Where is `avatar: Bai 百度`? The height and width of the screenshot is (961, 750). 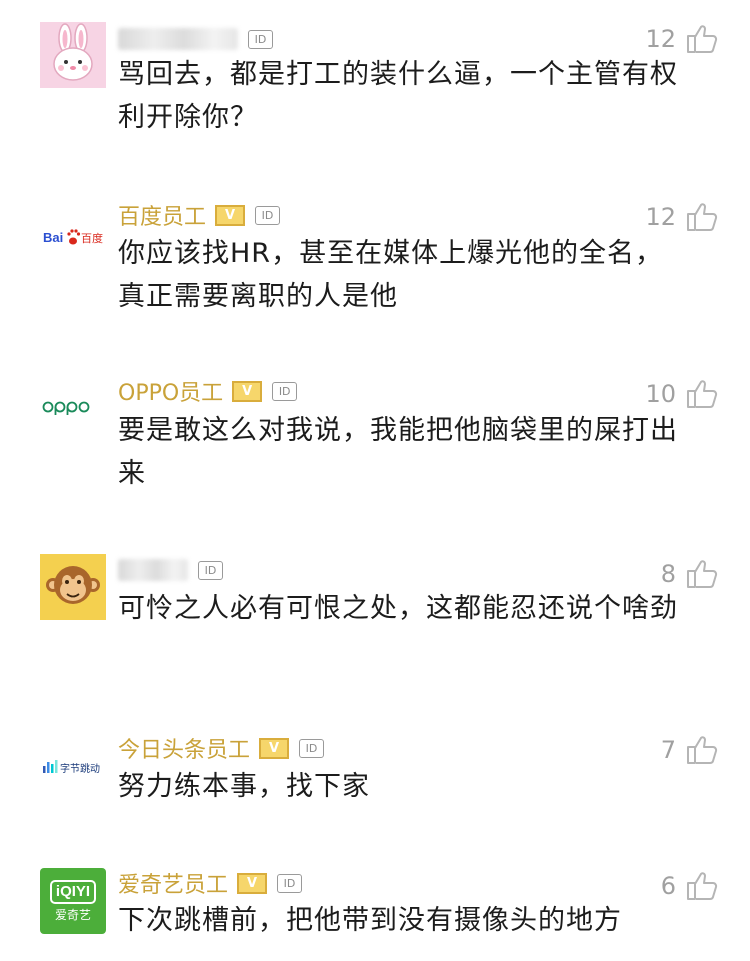 avatar: Bai 百度 is located at coordinates (73, 236).